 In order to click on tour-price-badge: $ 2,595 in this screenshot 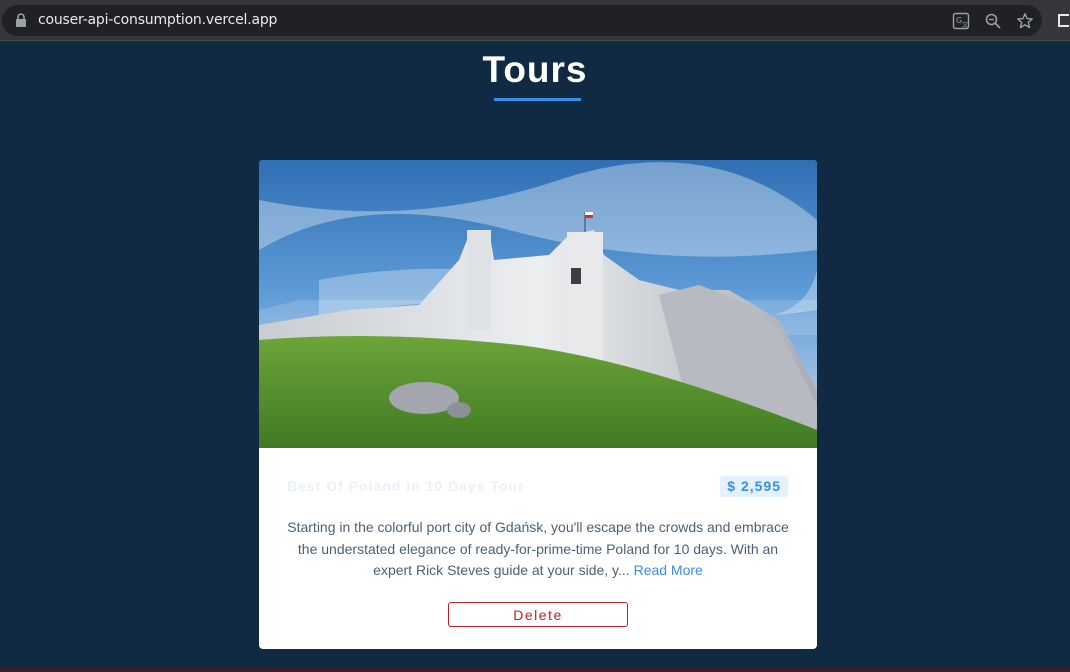, I will do `click(754, 486)`.